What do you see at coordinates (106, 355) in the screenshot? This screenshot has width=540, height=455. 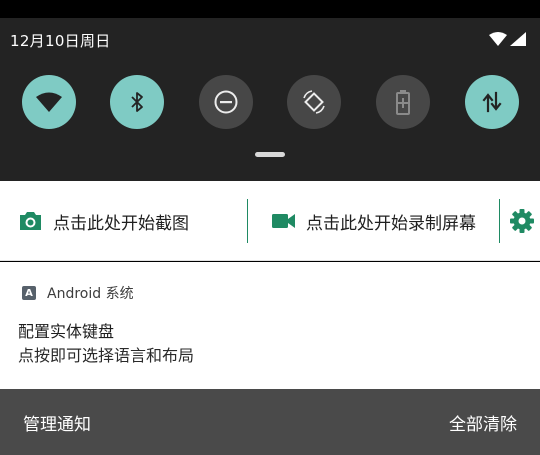 I see `notification-body: 点按即可选择语言和布局` at bounding box center [106, 355].